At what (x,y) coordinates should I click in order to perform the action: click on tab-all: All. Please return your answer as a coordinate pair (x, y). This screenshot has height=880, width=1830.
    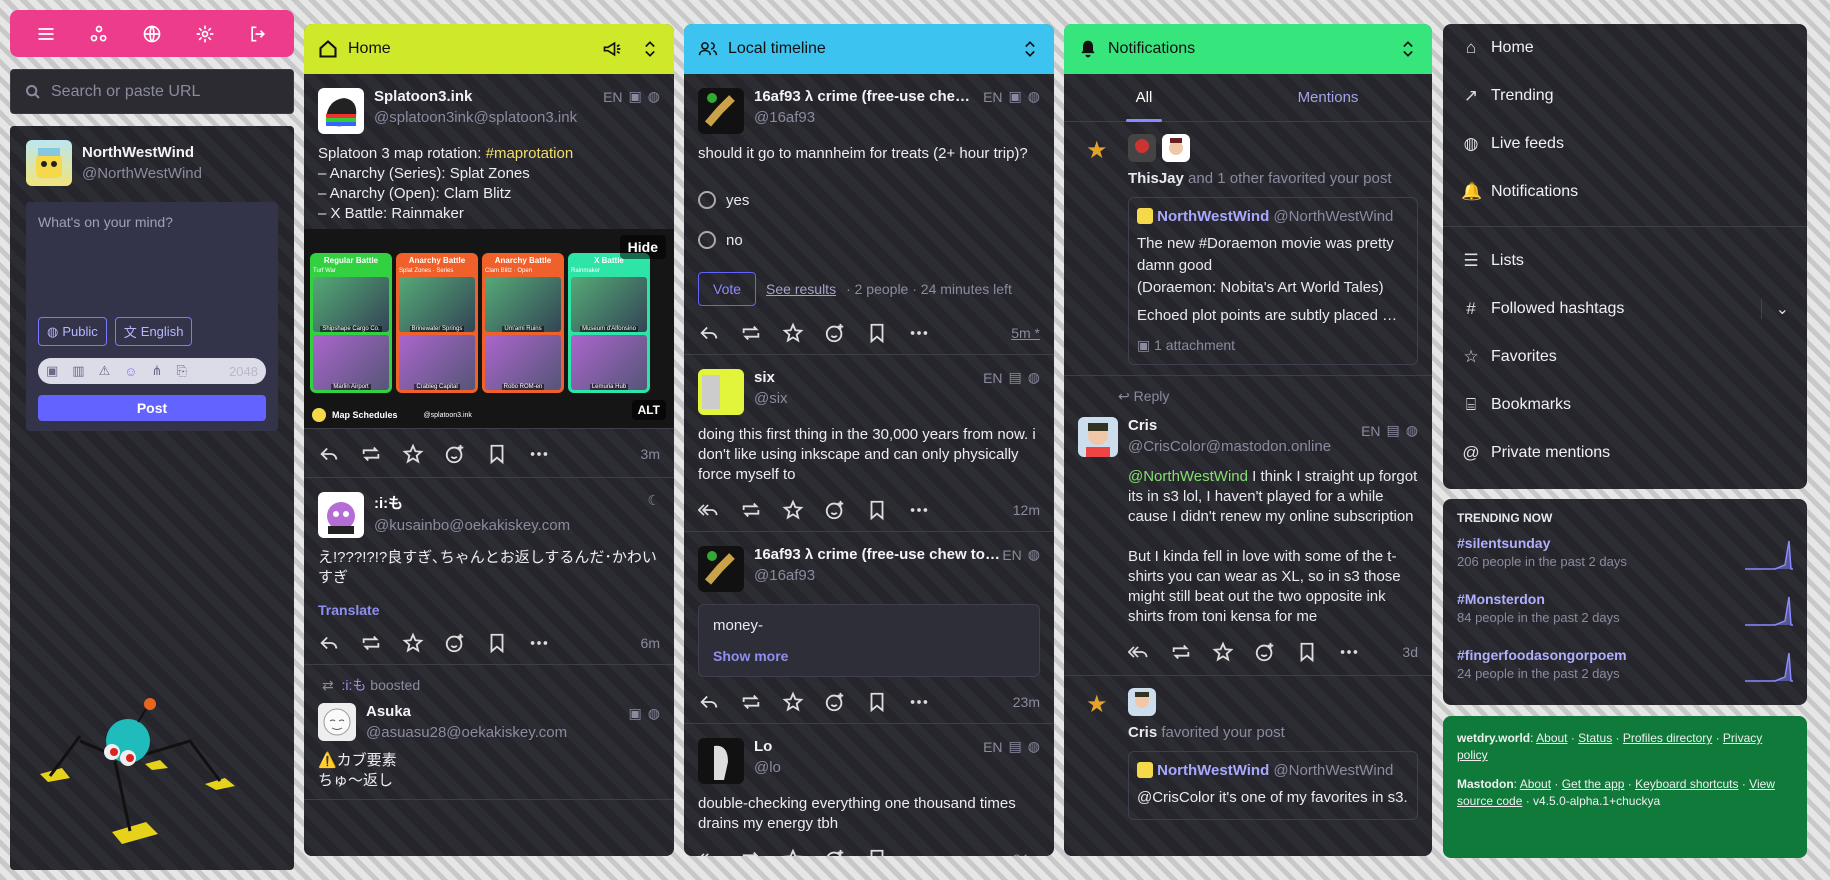
    Looking at the image, I should click on (1144, 98).